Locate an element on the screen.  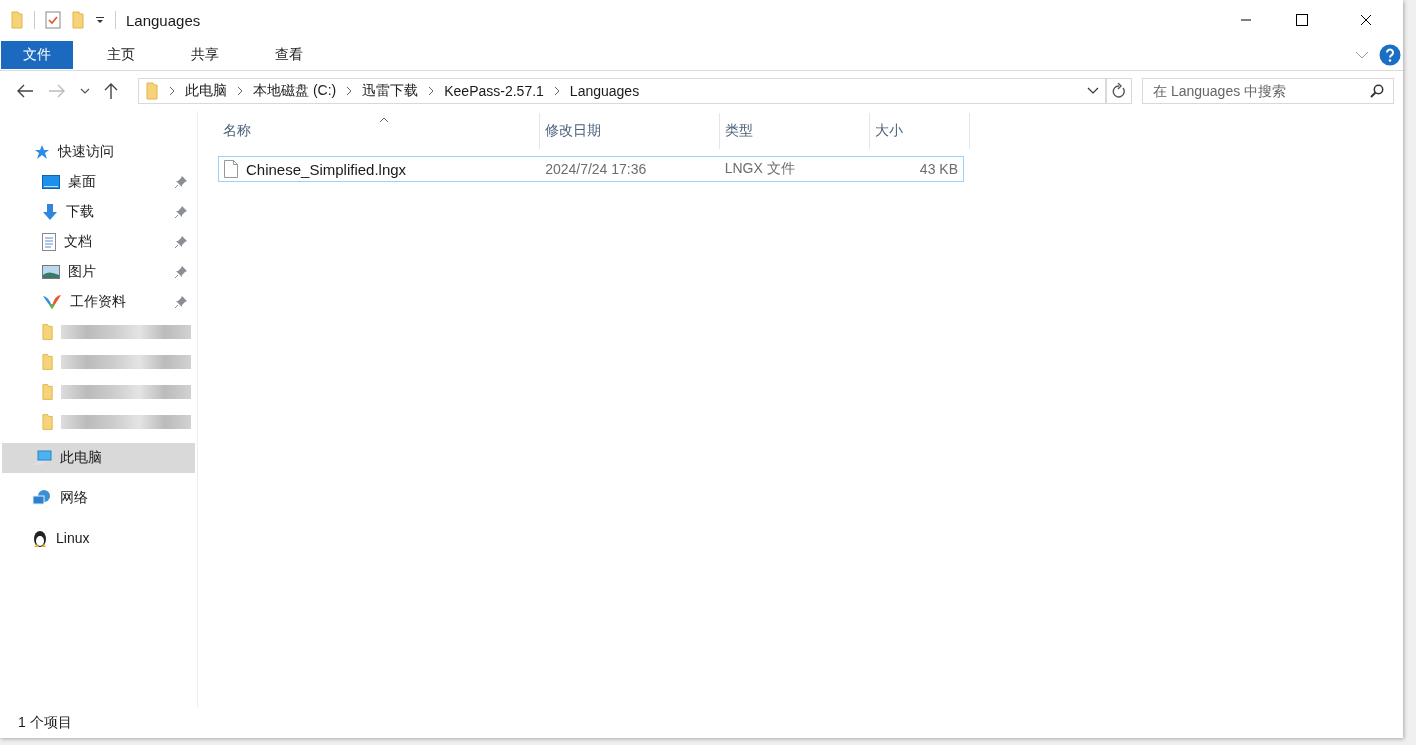
document-icon is located at coordinates (49, 242).